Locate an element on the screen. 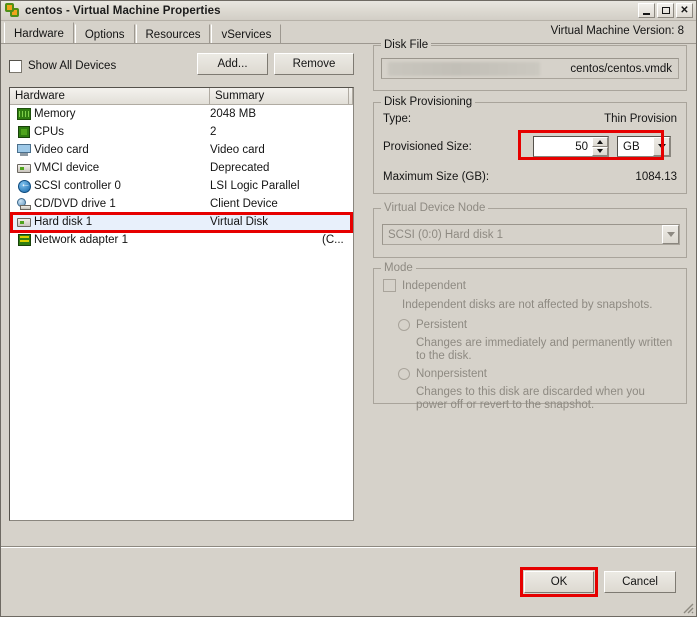 The width and height of the screenshot is (697, 617). column-header-summary: Summary is located at coordinates (279, 96).